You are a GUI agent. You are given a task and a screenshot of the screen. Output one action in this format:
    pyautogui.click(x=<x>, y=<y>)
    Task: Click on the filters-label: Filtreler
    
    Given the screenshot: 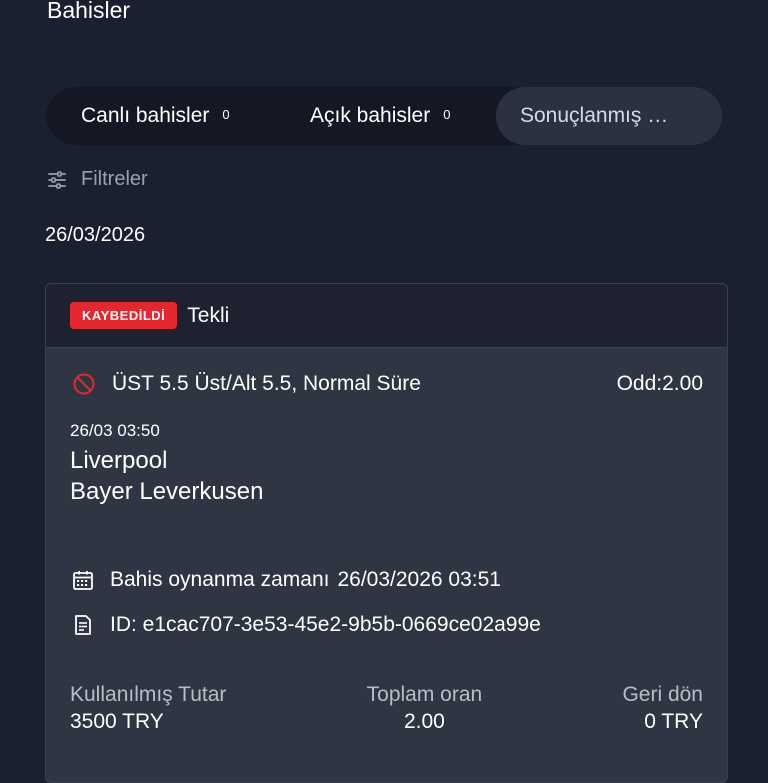 What is the action you would take?
    pyautogui.click(x=114, y=179)
    